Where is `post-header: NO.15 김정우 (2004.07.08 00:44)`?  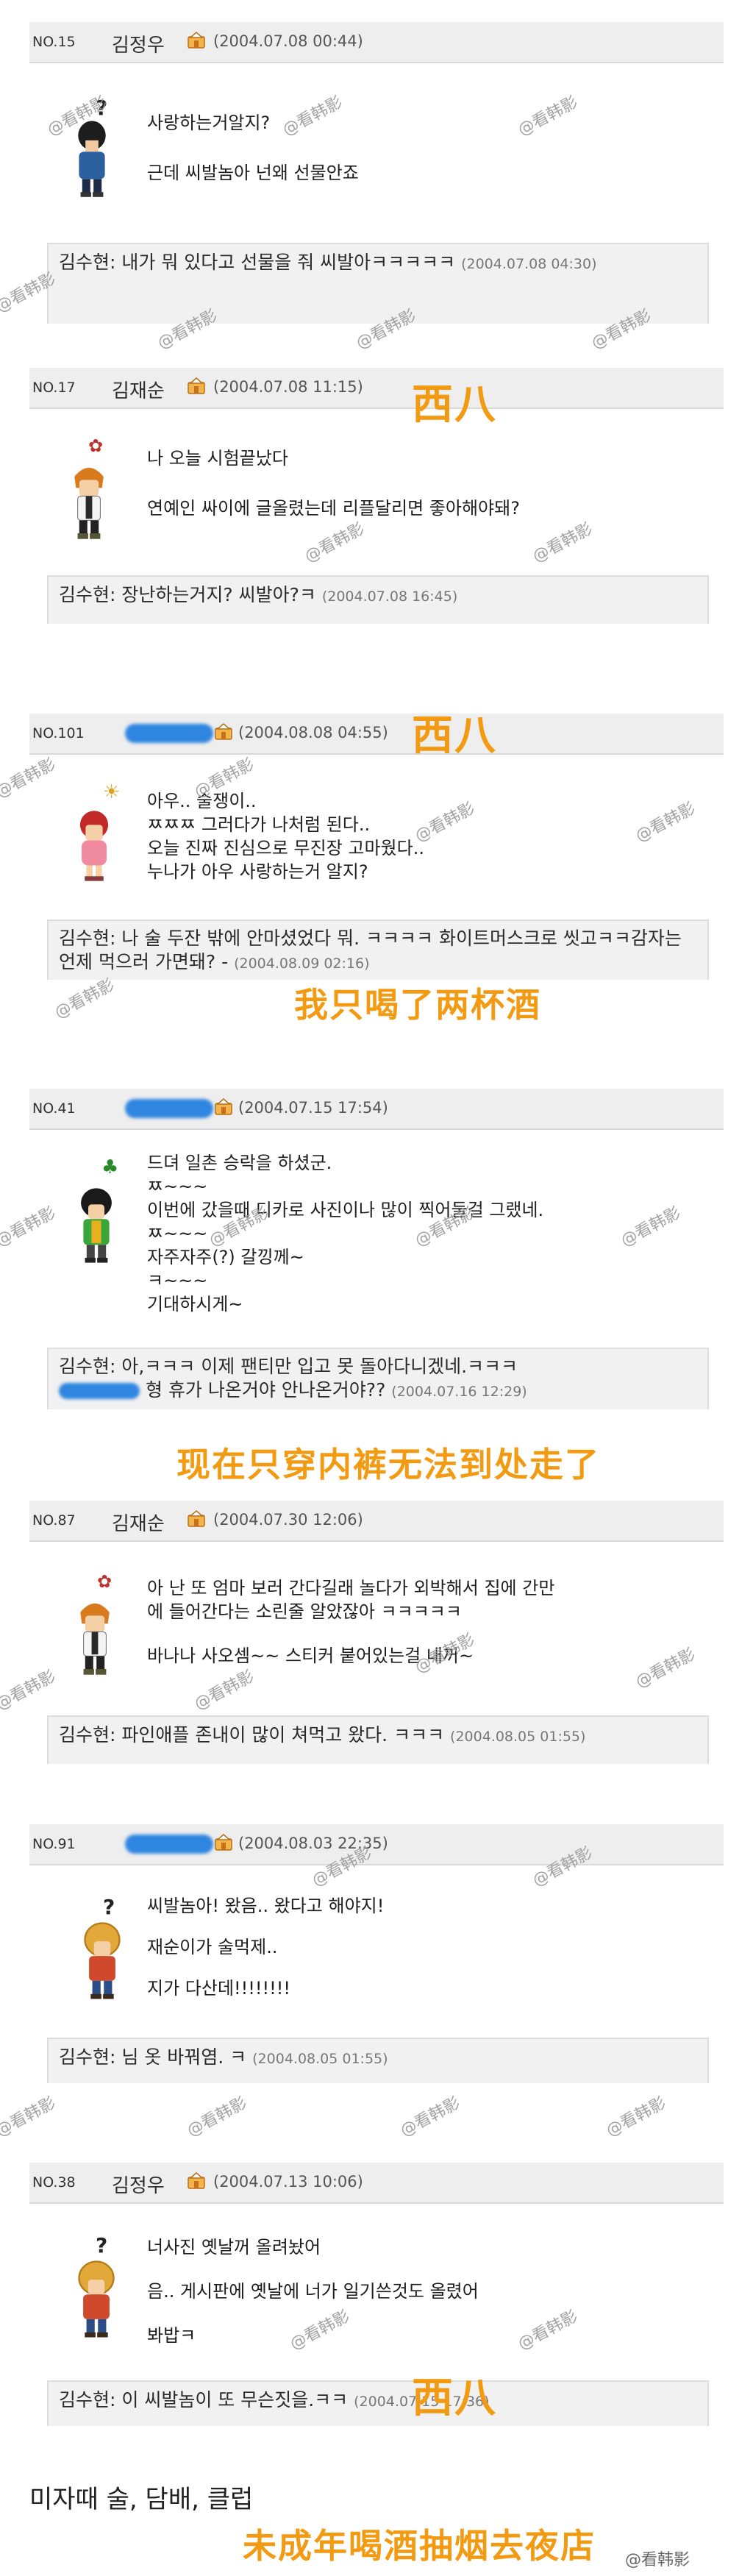 post-header: NO.15 김정우 (2004.07.08 00:44) is located at coordinates (376, 42).